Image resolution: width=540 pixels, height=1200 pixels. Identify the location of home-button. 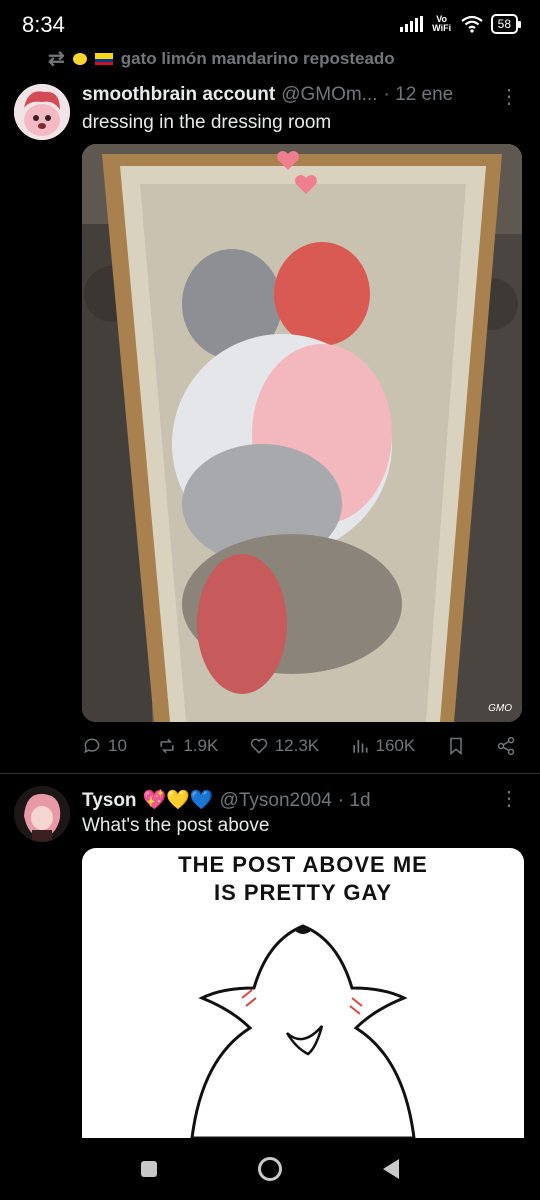
(269, 1169).